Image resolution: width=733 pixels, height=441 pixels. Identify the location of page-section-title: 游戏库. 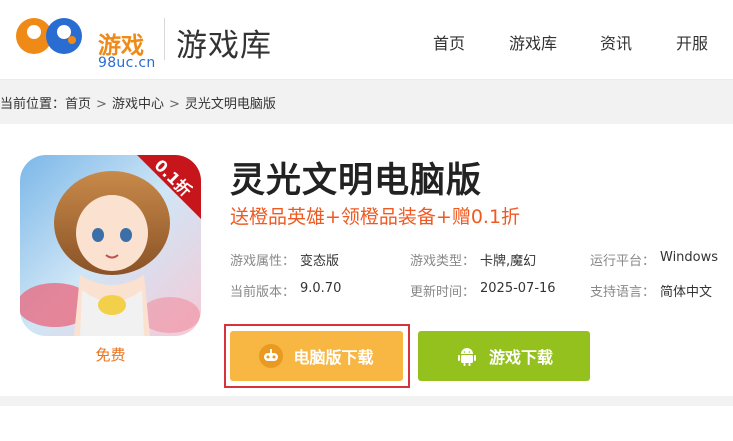
(224, 46).